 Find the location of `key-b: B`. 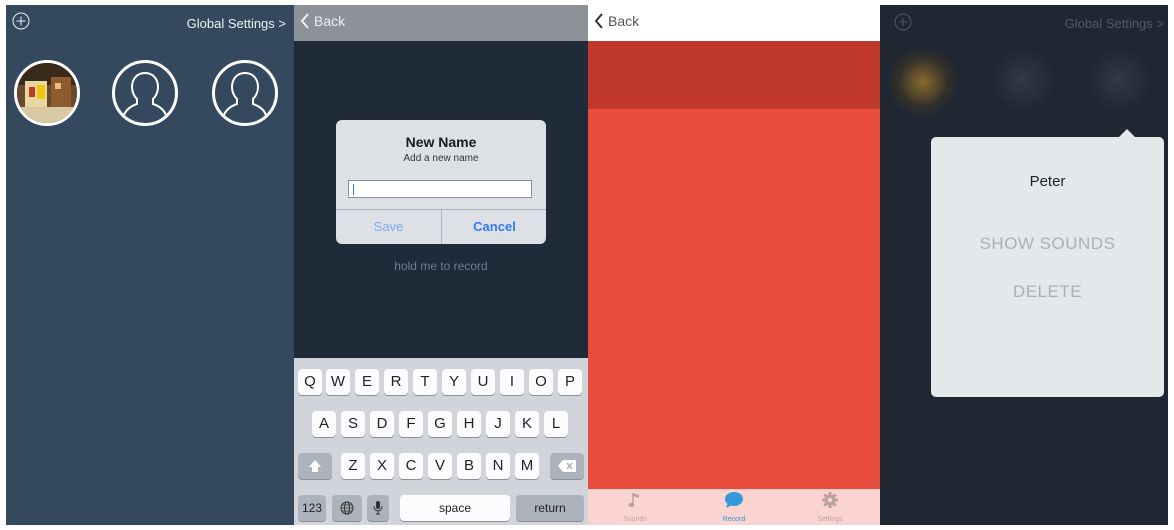

key-b: B is located at coordinates (469, 466).